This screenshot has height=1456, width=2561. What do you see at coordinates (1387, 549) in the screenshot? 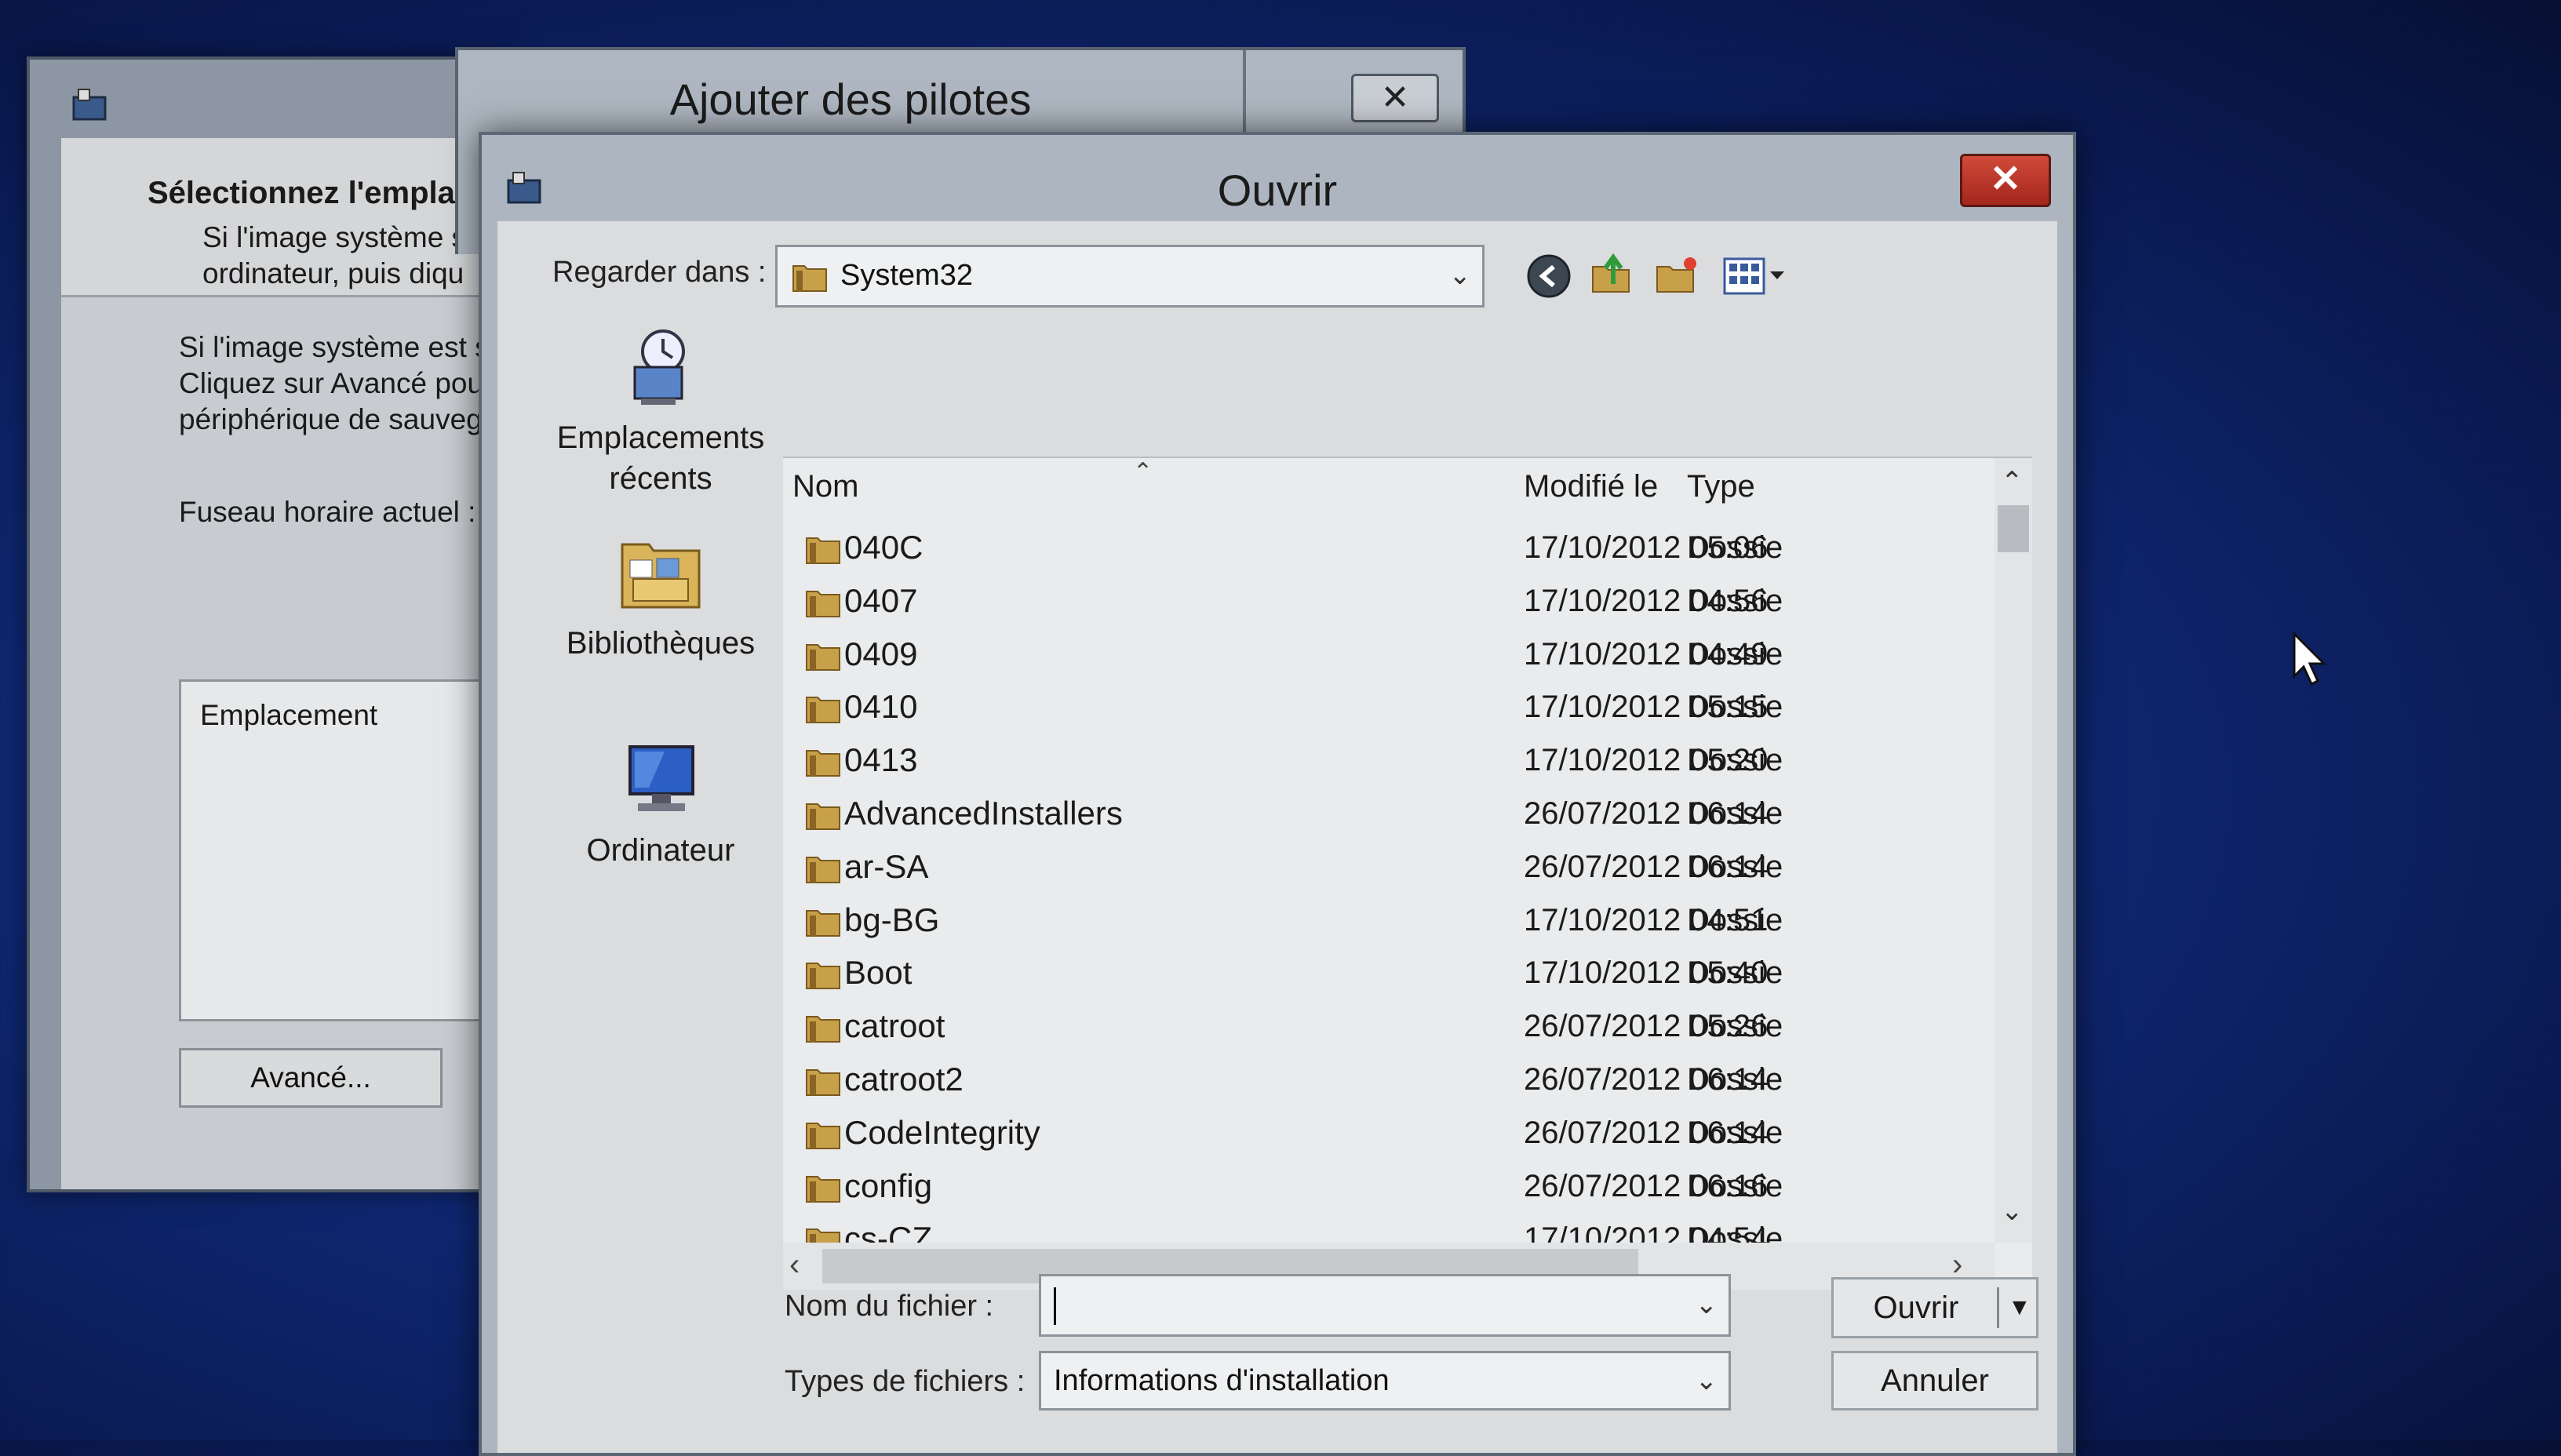
I see `table-row: 040C 17/10/2012 05:06 Dossie` at bounding box center [1387, 549].